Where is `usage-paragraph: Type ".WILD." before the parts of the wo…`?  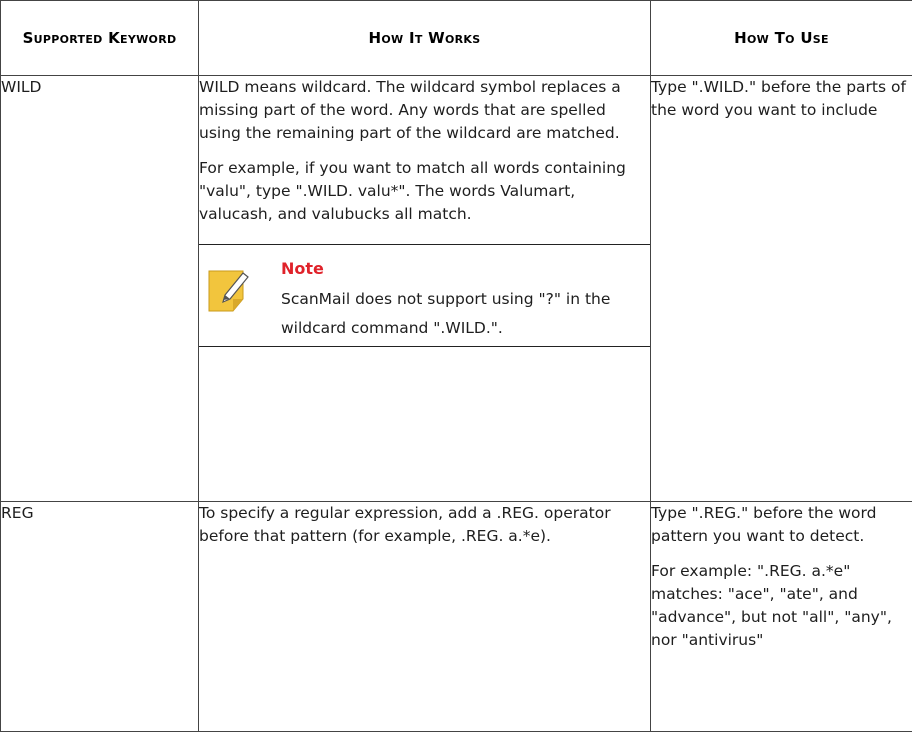 usage-paragraph: Type ".WILD." before the parts of the wo… is located at coordinates (781, 99).